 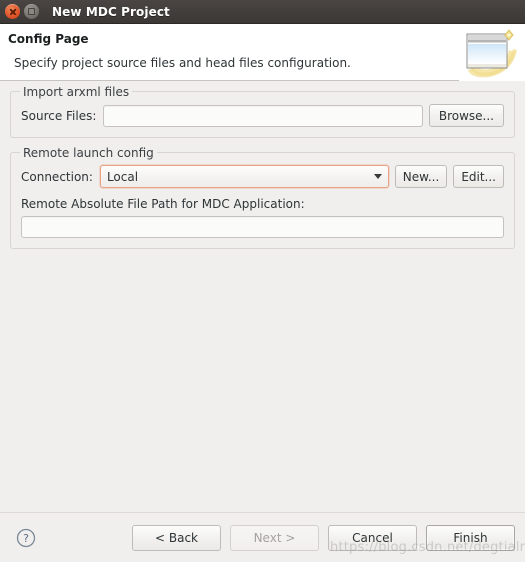 I want to click on source-files-input, so click(x=263, y=115).